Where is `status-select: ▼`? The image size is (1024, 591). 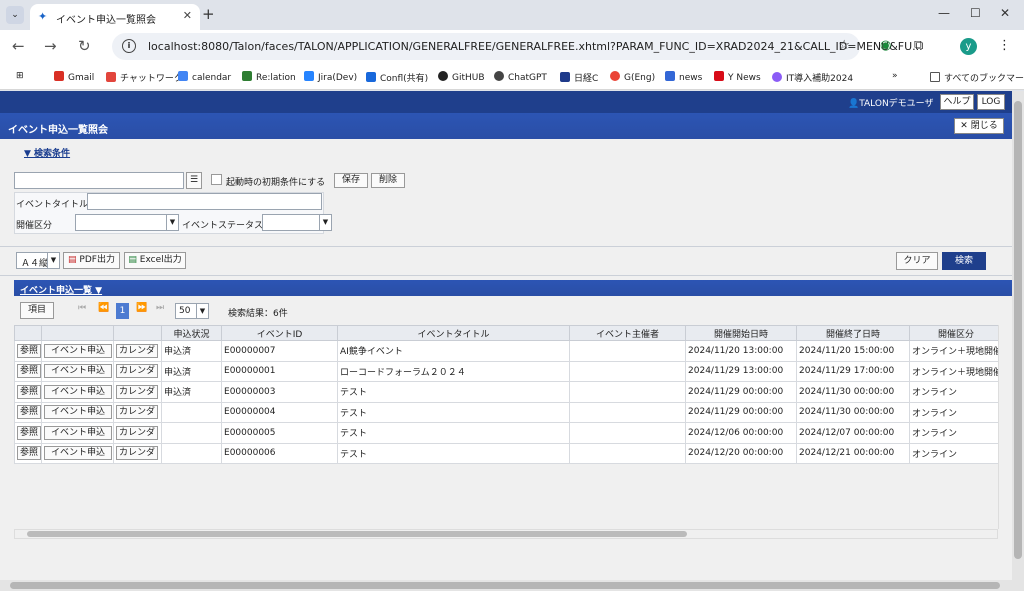
status-select: ▼ is located at coordinates (297, 222).